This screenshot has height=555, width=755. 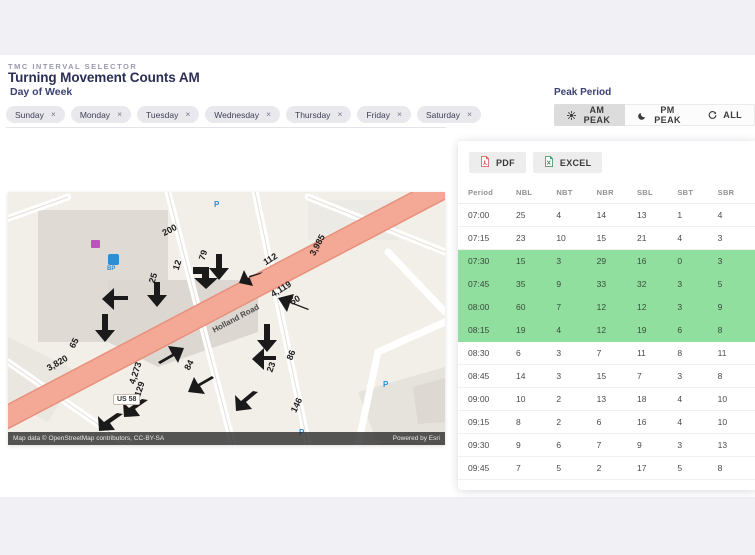 I want to click on table-row: 09:15 8 2 6 16 4 10, so click(x=606, y=422).